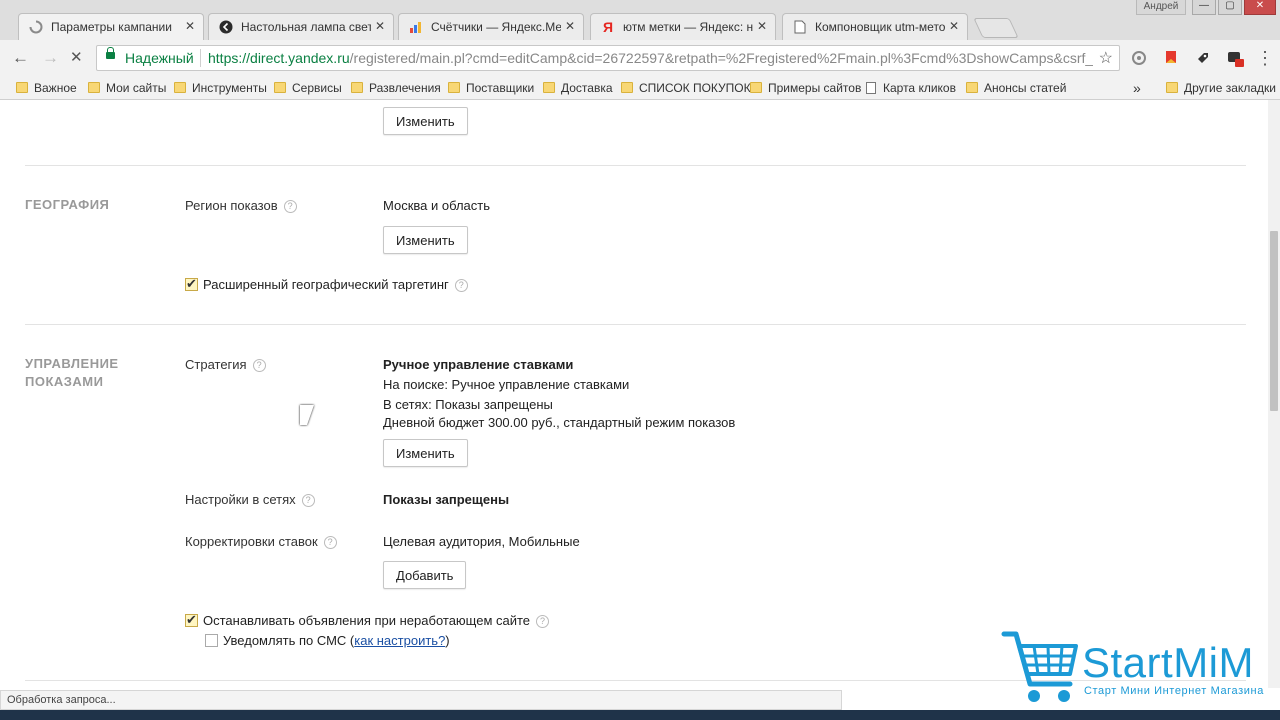 This screenshot has width=1280, height=720. What do you see at coordinates (1203, 58) in the screenshot?
I see `extension-rocket-icon` at bounding box center [1203, 58].